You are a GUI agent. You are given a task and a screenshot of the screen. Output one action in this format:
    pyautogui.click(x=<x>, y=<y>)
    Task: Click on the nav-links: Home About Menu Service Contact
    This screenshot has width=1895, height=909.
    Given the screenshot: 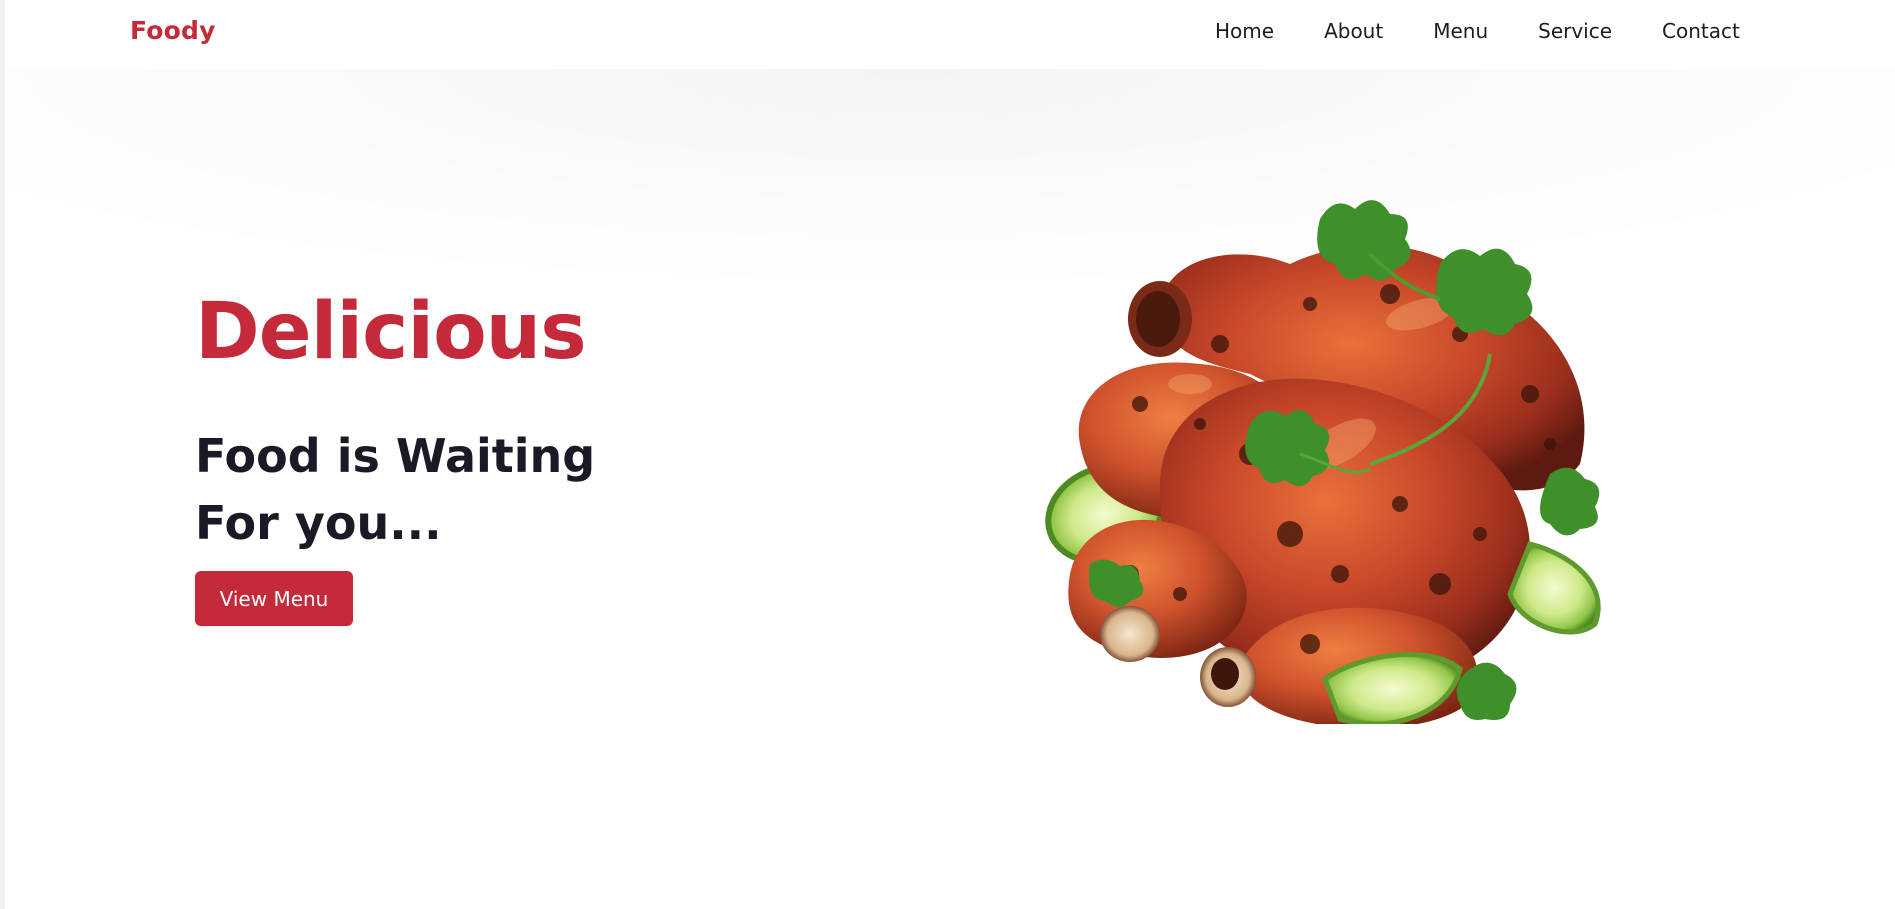 What is the action you would take?
    pyautogui.click(x=1477, y=31)
    